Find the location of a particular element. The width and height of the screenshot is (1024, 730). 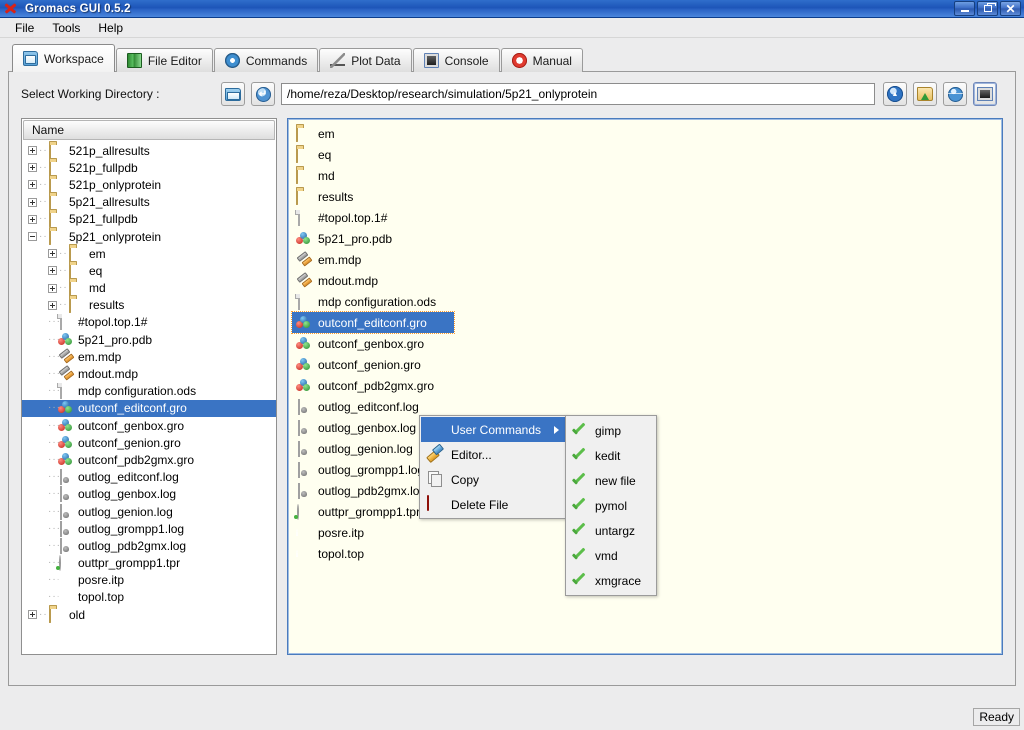

file-list-item: results is located at coordinates (647, 196).